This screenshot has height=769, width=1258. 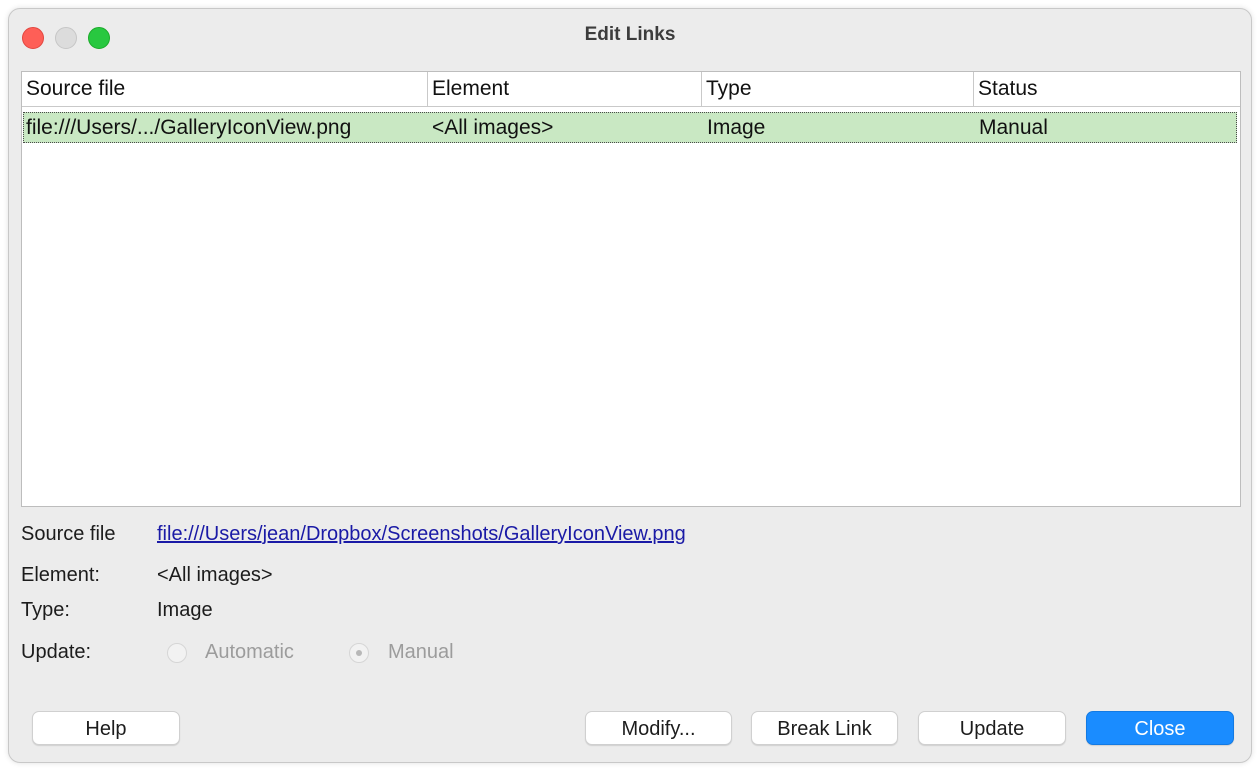 What do you see at coordinates (1107, 89) in the screenshot?
I see `column-header-status: Status` at bounding box center [1107, 89].